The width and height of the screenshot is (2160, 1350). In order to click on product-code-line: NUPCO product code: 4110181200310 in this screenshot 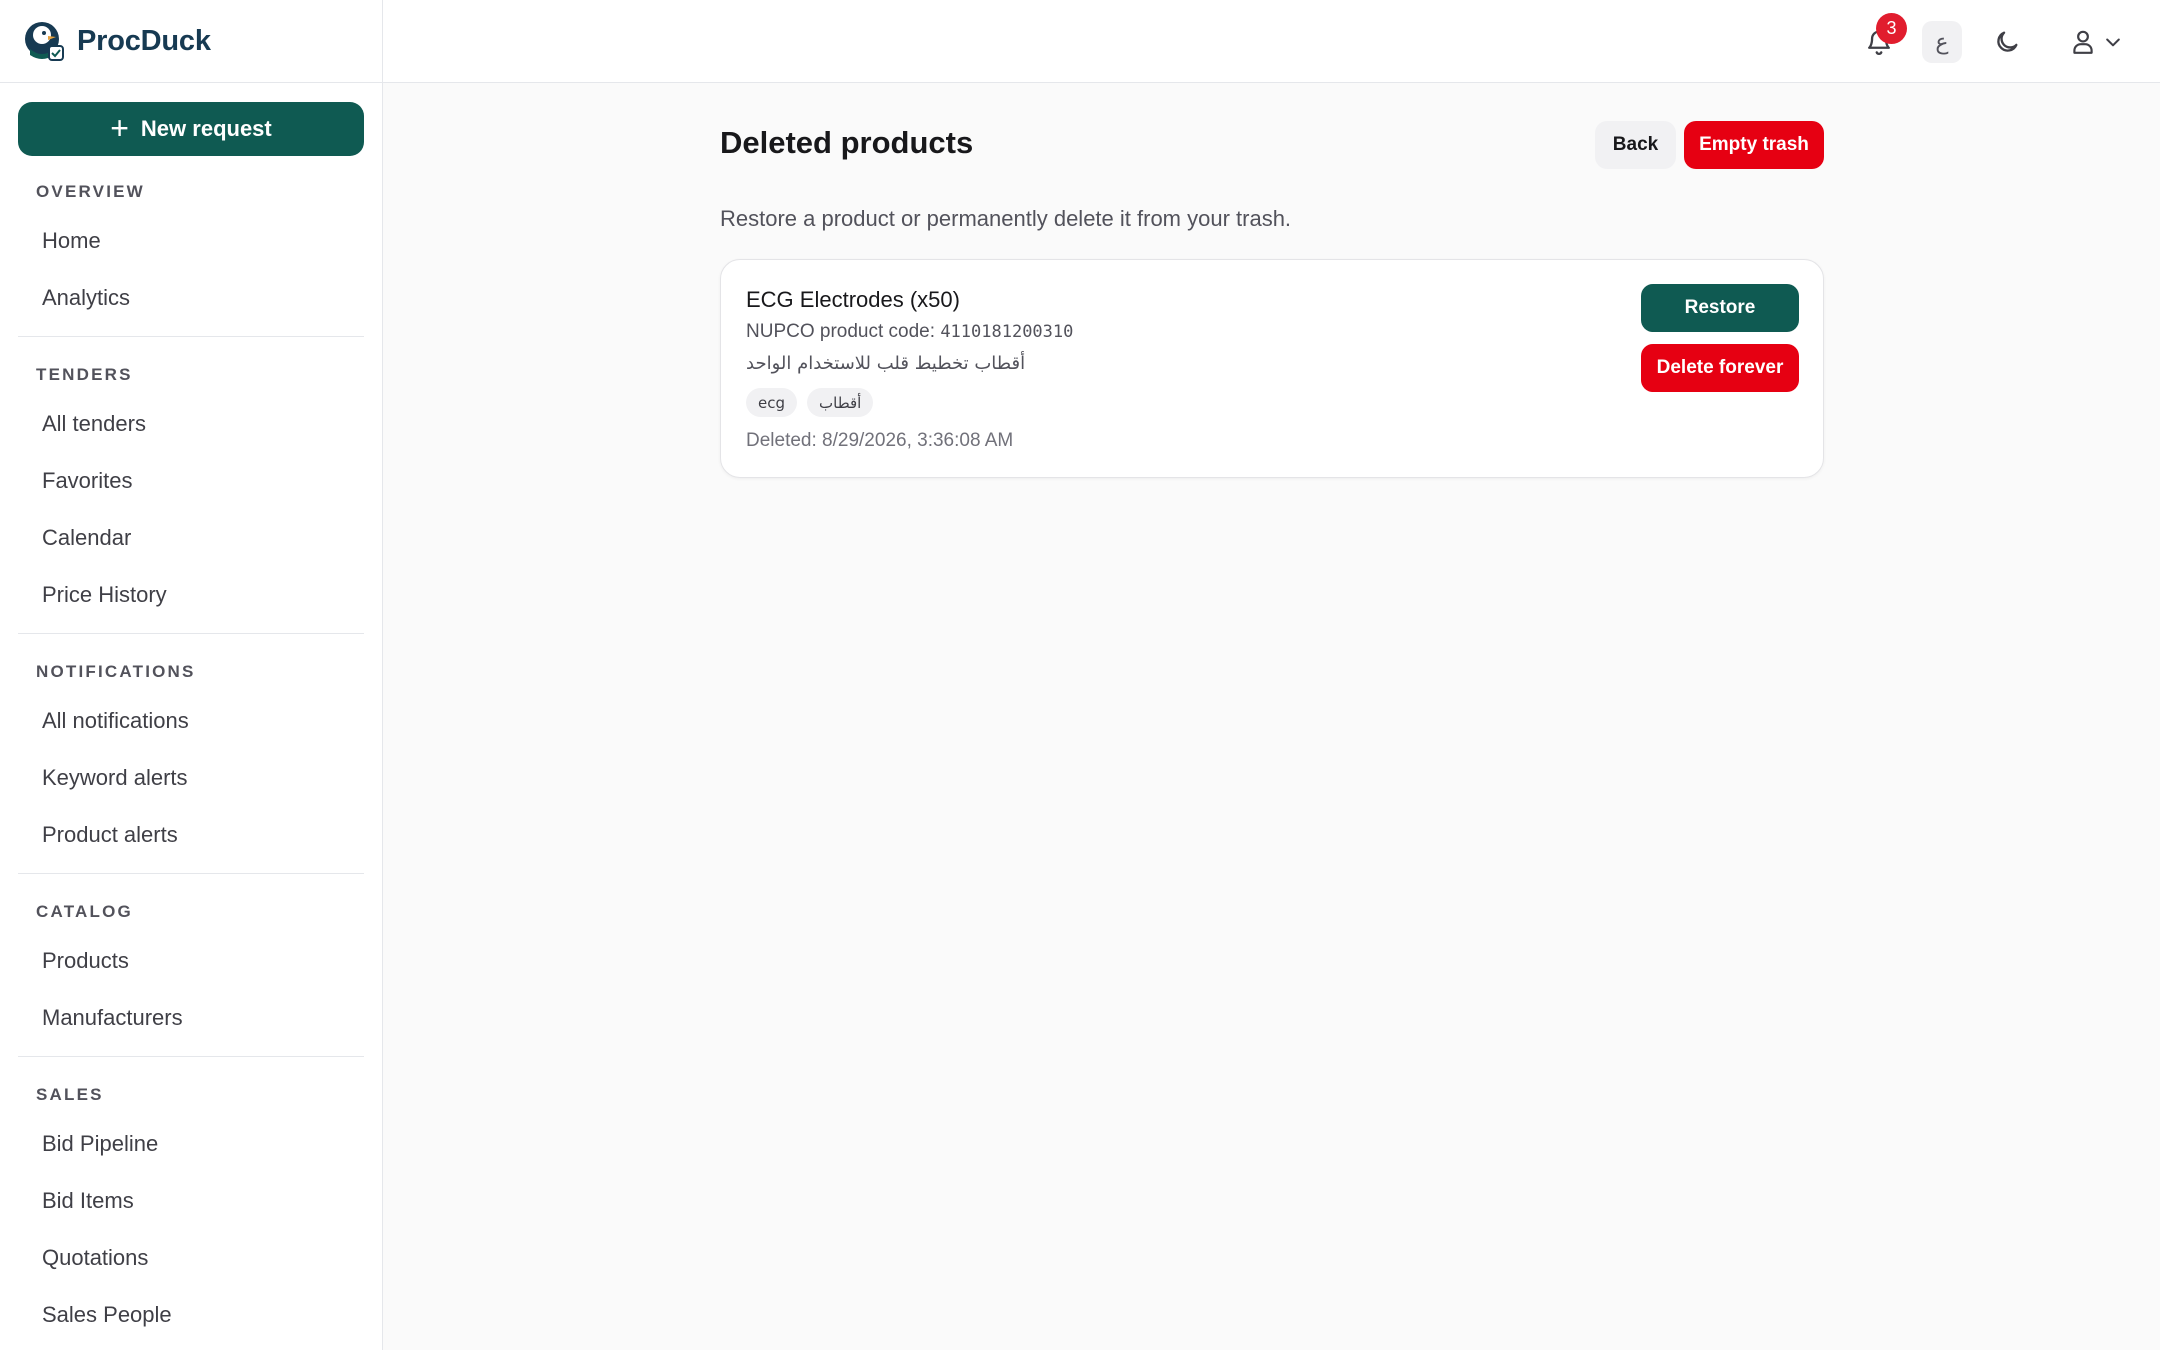, I will do `click(909, 332)`.